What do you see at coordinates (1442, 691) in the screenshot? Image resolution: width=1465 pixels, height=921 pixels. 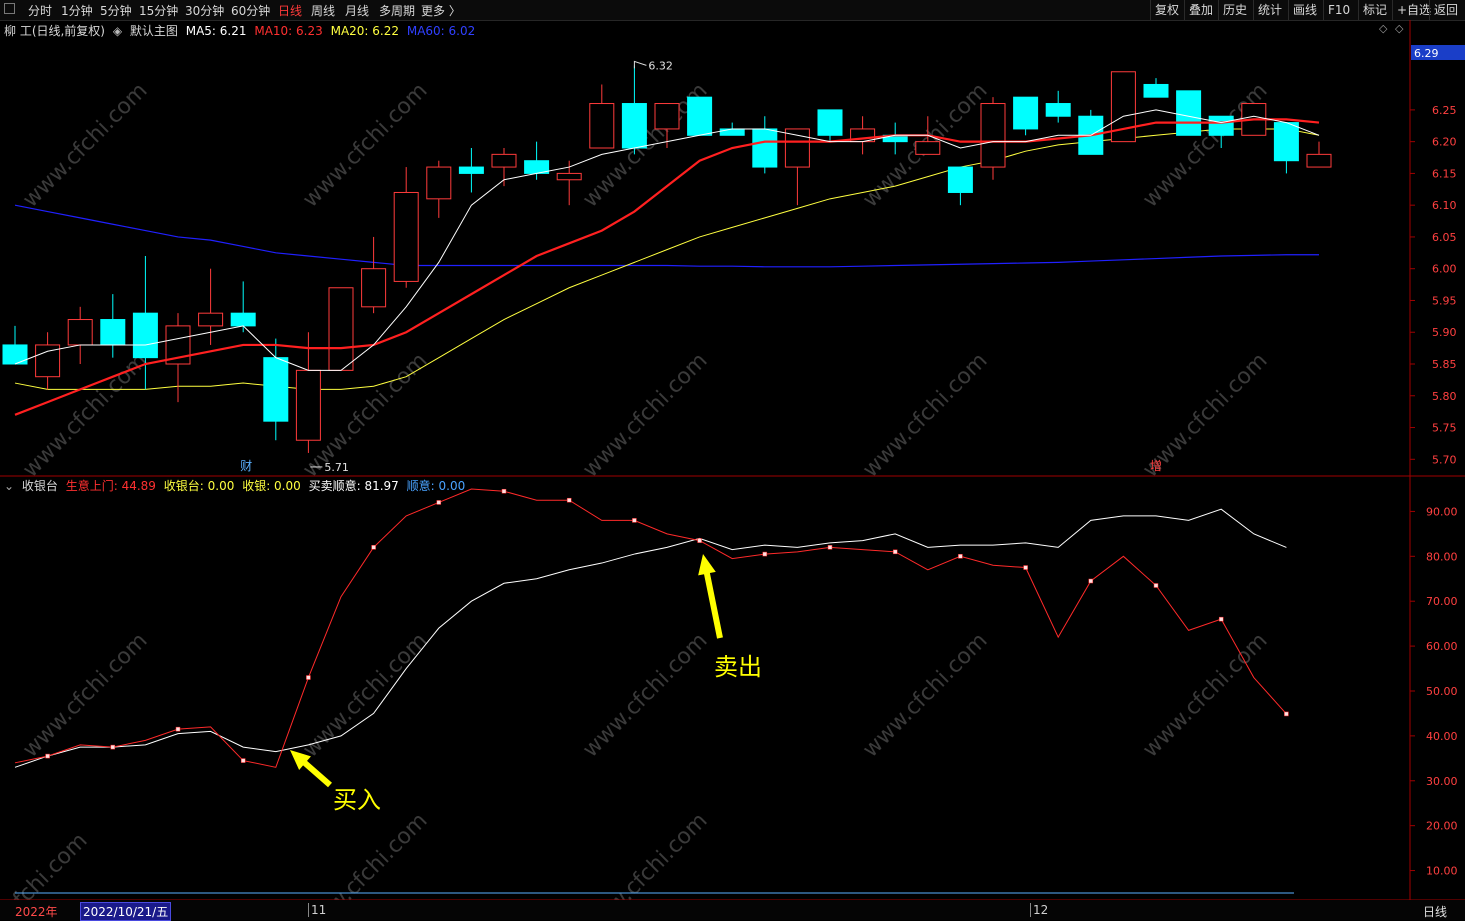 I see `indicator-tick-label: 50.00` at bounding box center [1442, 691].